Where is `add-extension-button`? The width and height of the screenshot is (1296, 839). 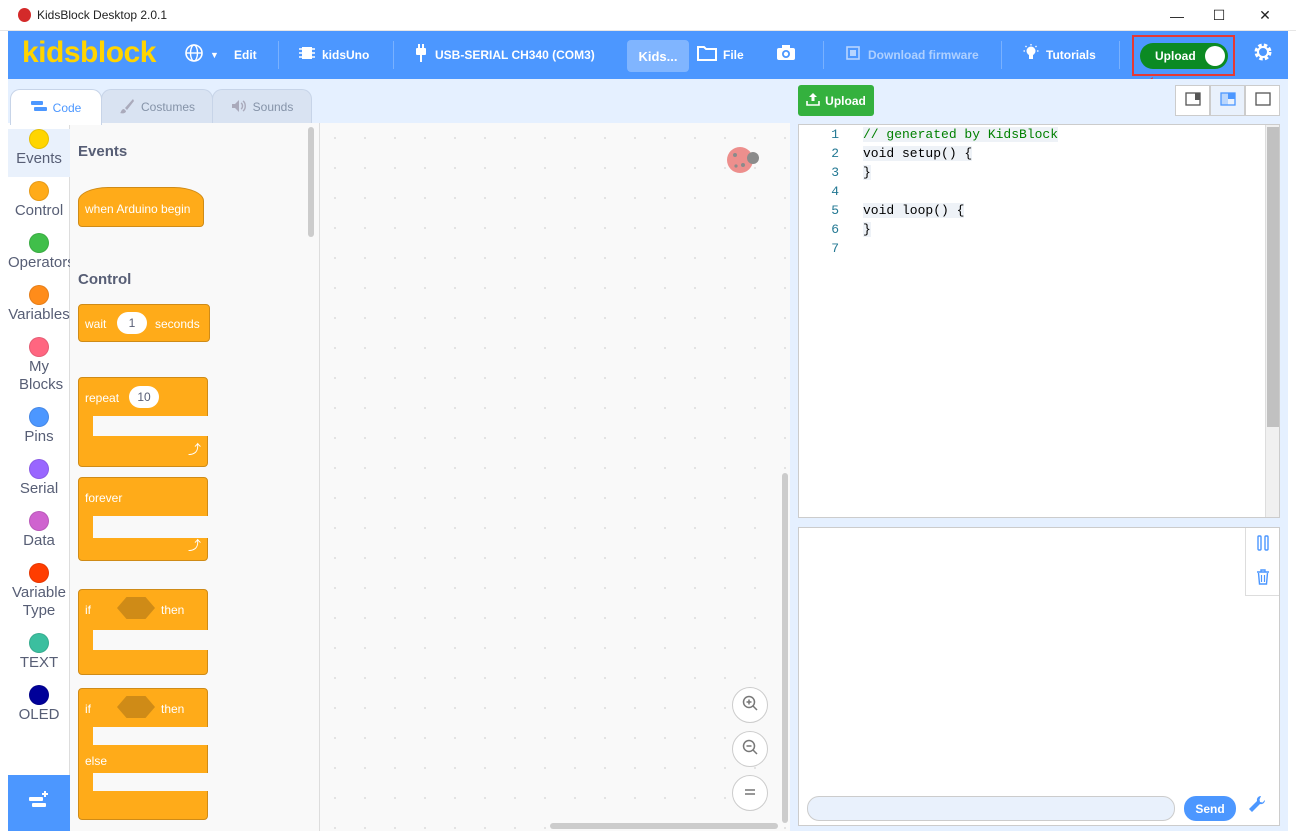
add-extension-button is located at coordinates (39, 803).